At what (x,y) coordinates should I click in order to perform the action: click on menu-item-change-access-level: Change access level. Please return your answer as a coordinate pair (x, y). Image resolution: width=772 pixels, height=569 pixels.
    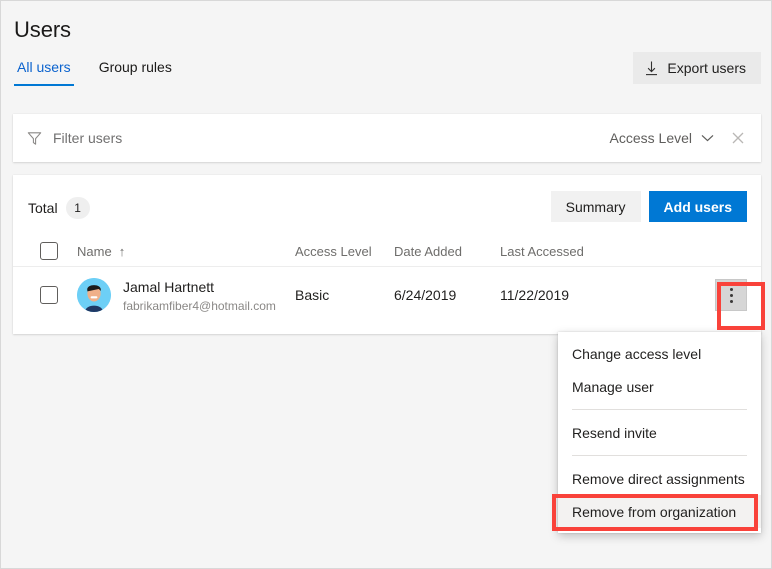
    Looking at the image, I should click on (659, 353).